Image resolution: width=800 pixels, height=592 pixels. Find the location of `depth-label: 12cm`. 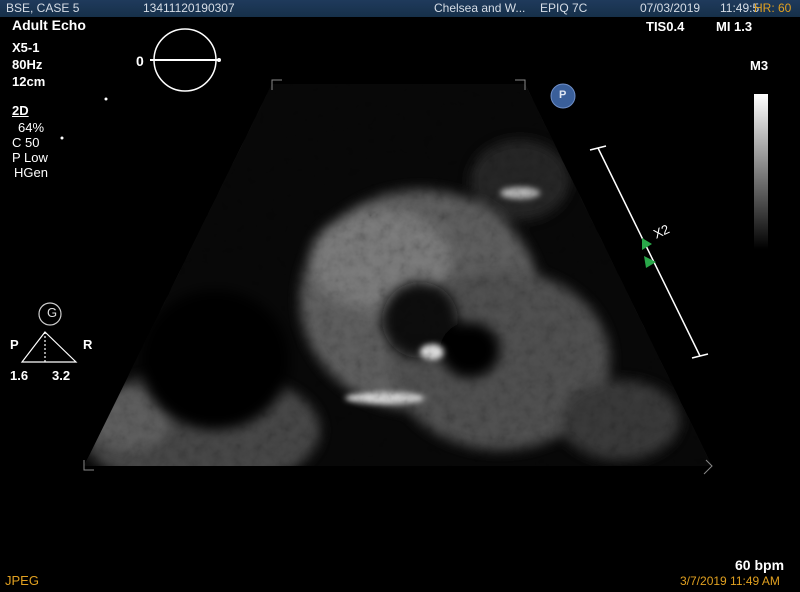

depth-label: 12cm is located at coordinates (29, 81).